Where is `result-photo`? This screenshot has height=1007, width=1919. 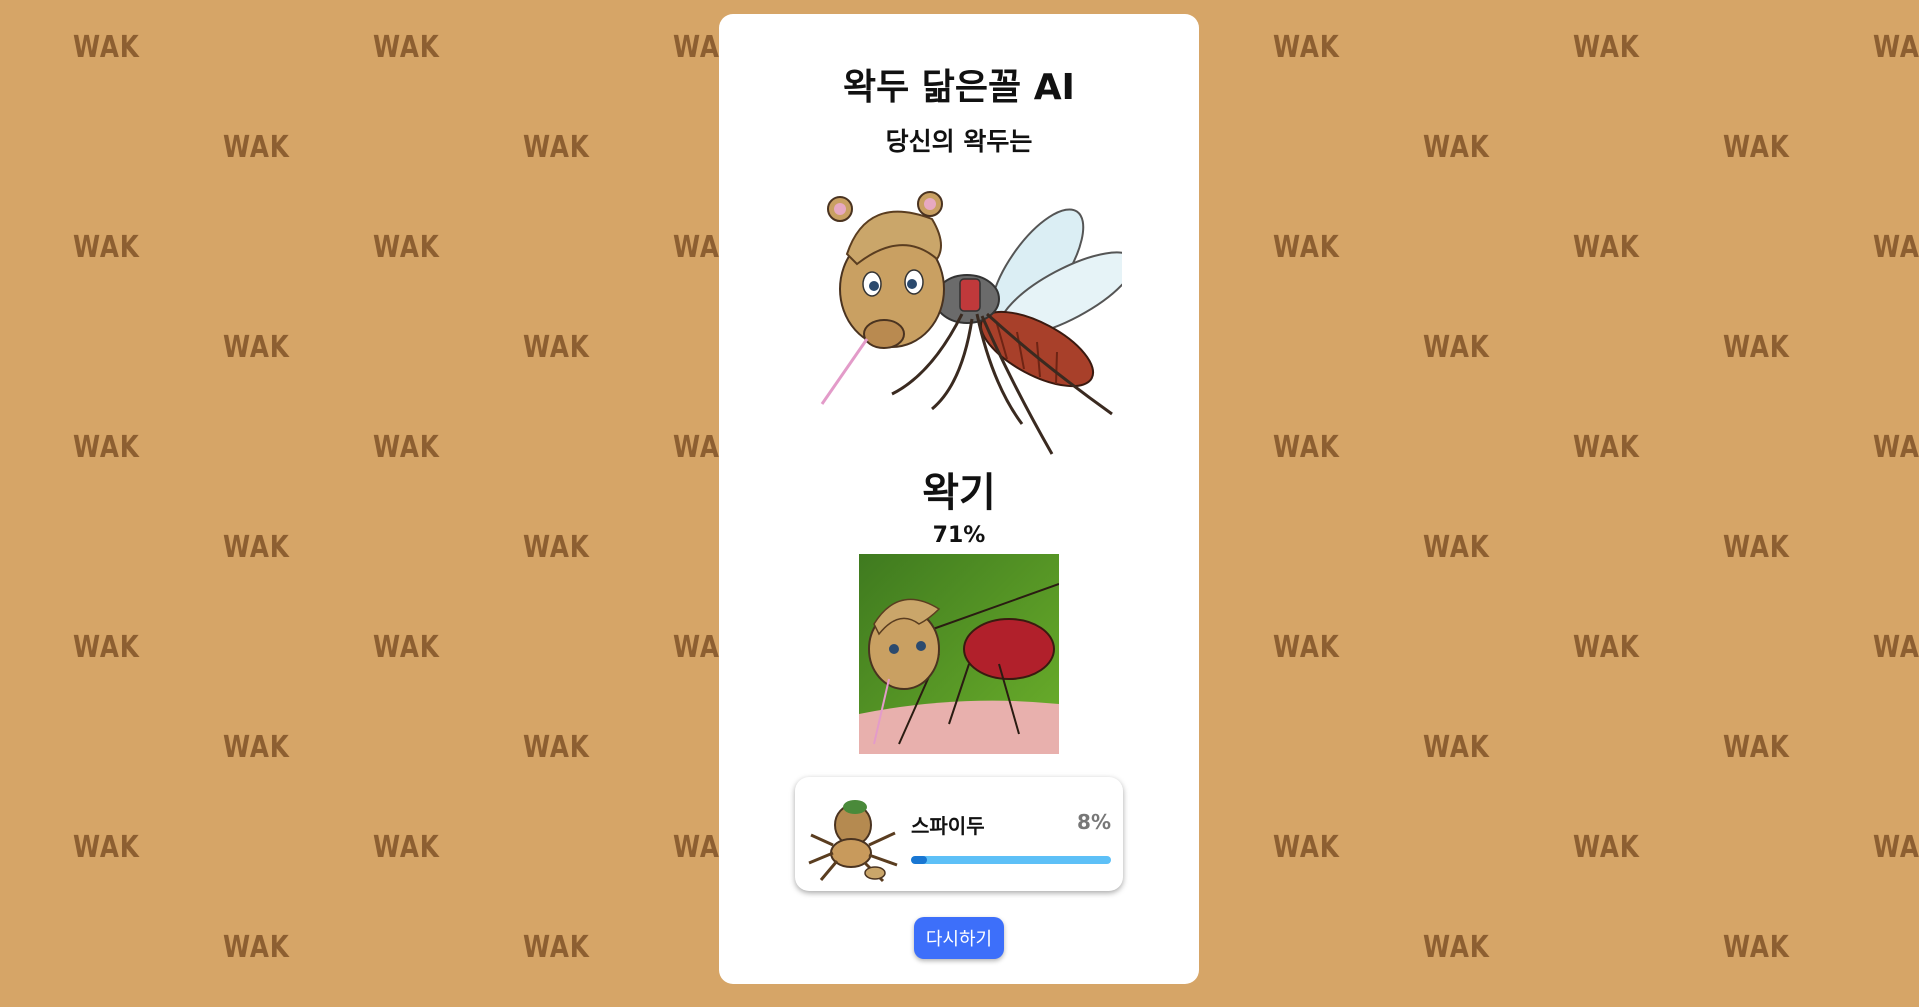 result-photo is located at coordinates (959, 654).